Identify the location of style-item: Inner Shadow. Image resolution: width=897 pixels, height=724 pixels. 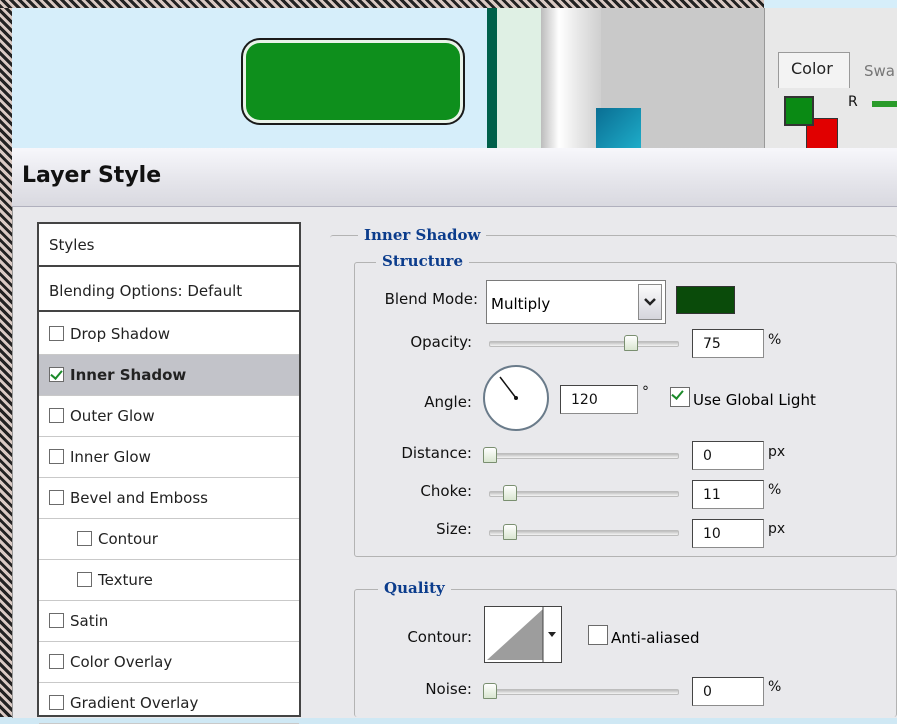
(169, 375).